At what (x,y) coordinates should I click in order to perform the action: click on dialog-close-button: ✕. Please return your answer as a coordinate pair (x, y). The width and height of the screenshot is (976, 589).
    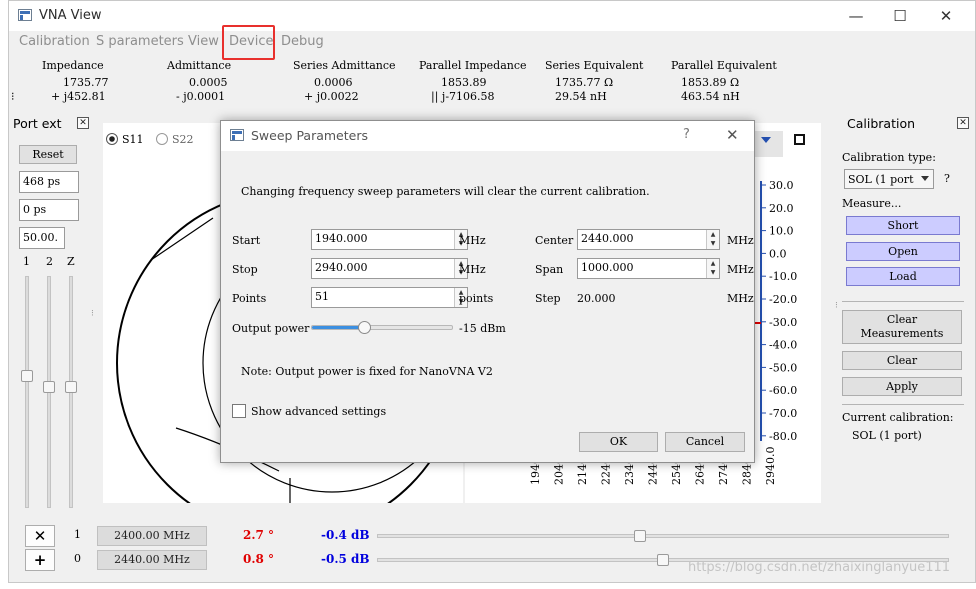
    Looking at the image, I should click on (732, 135).